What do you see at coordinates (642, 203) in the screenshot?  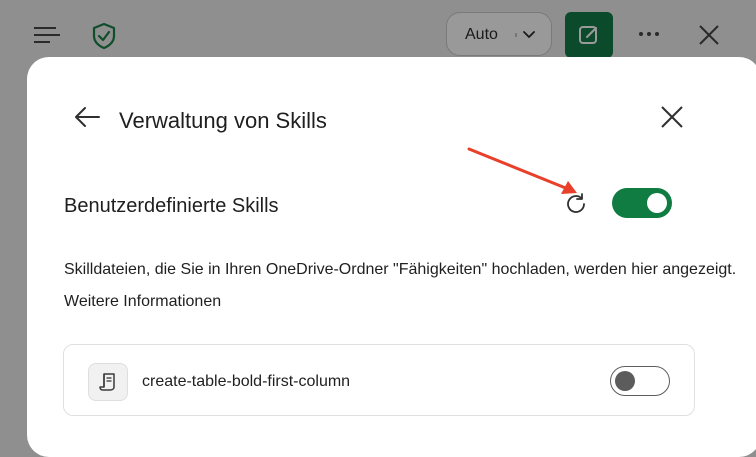 I see `custom-skills-toggle` at bounding box center [642, 203].